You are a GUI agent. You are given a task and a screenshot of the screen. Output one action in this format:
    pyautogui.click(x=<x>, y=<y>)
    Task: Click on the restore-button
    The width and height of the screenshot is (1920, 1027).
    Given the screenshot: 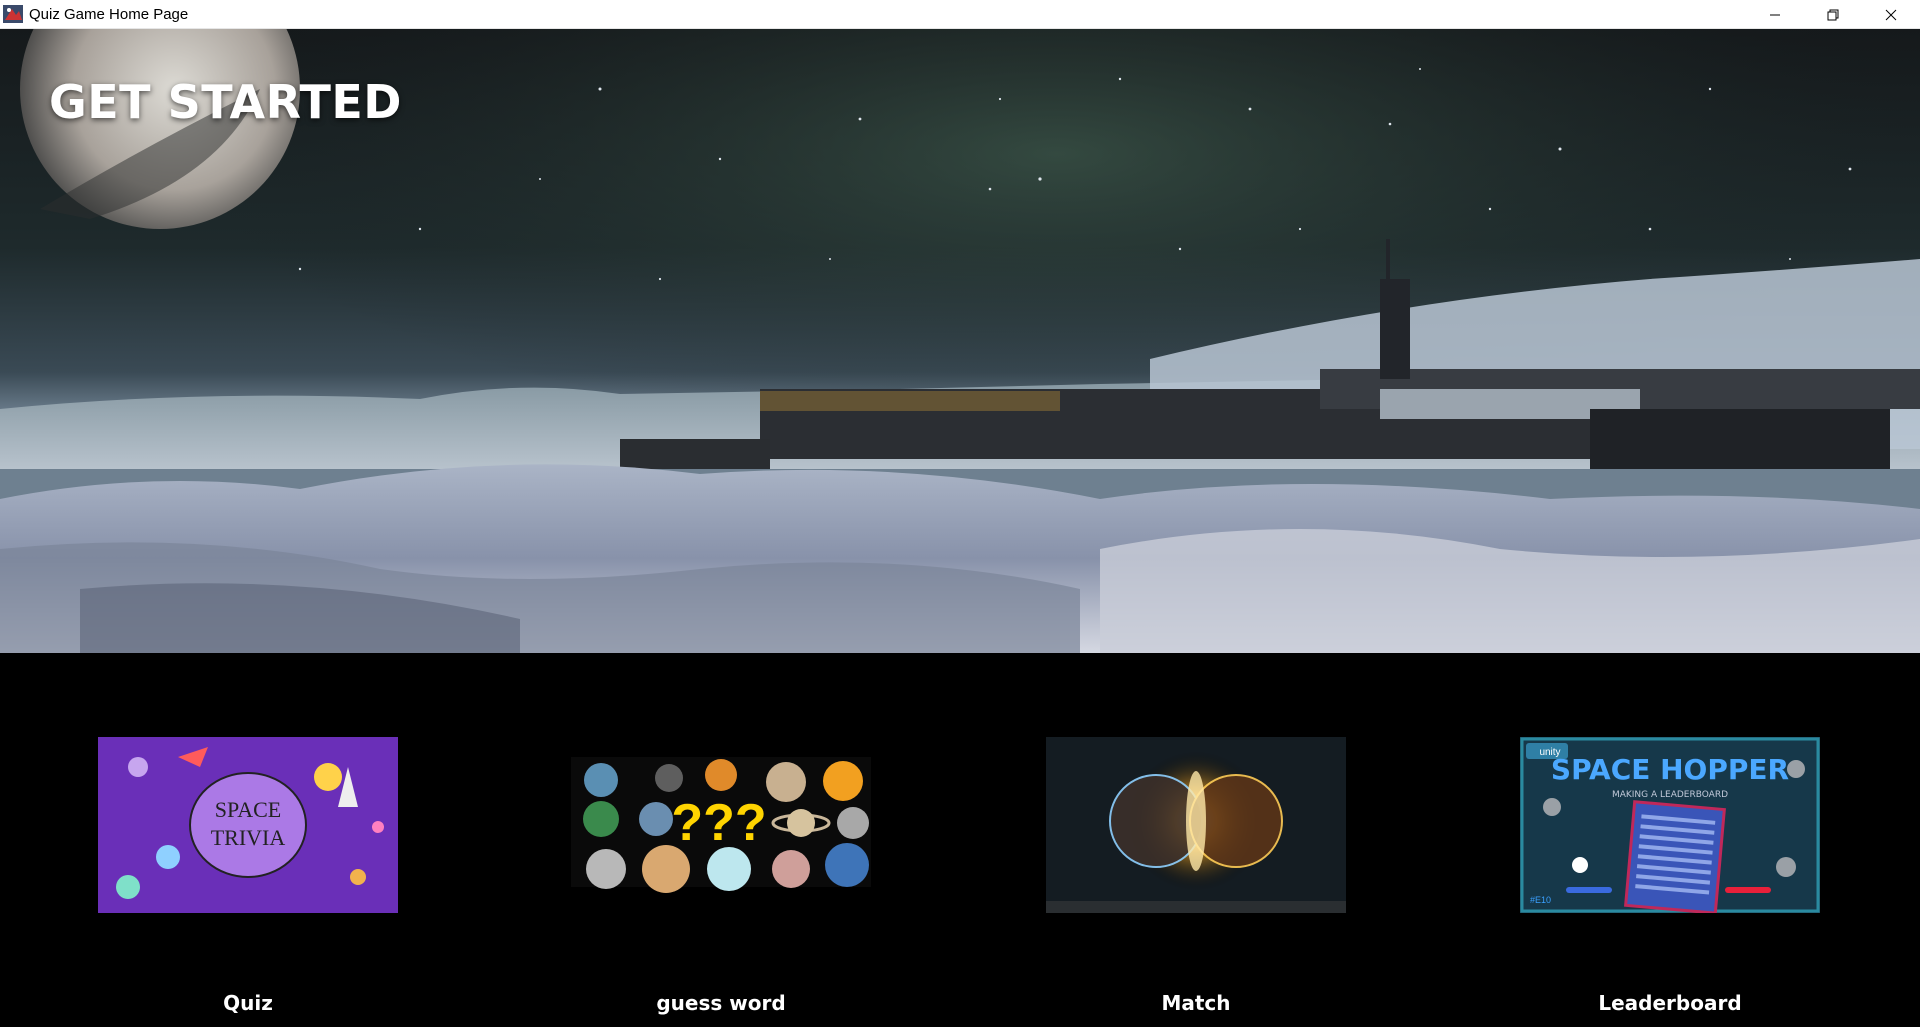 What is the action you would take?
    pyautogui.click(x=1833, y=14)
    